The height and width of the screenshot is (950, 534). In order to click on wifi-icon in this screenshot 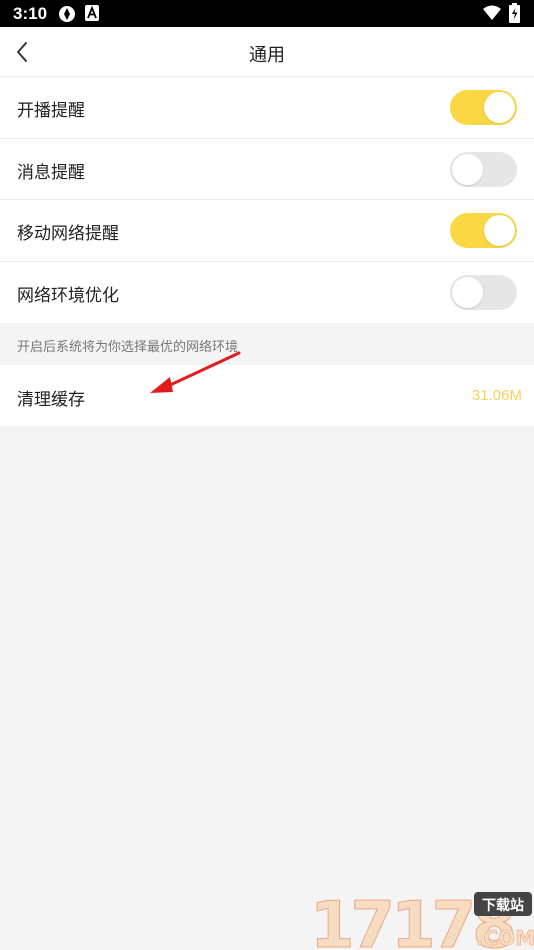, I will do `click(492, 12)`.